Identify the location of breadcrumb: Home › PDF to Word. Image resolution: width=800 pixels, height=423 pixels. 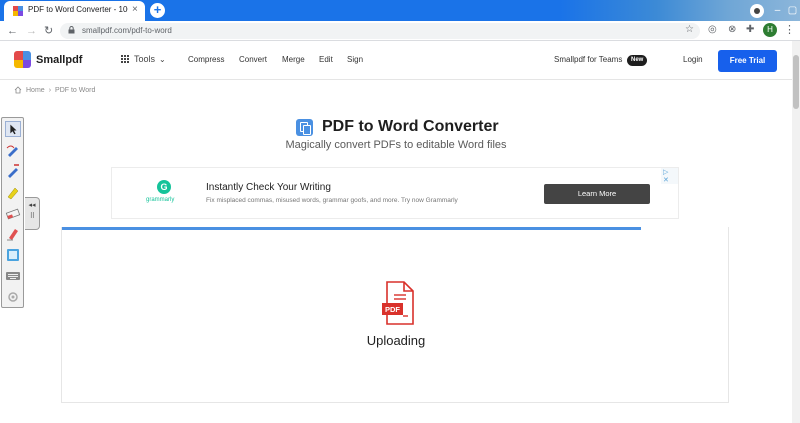
(54, 90).